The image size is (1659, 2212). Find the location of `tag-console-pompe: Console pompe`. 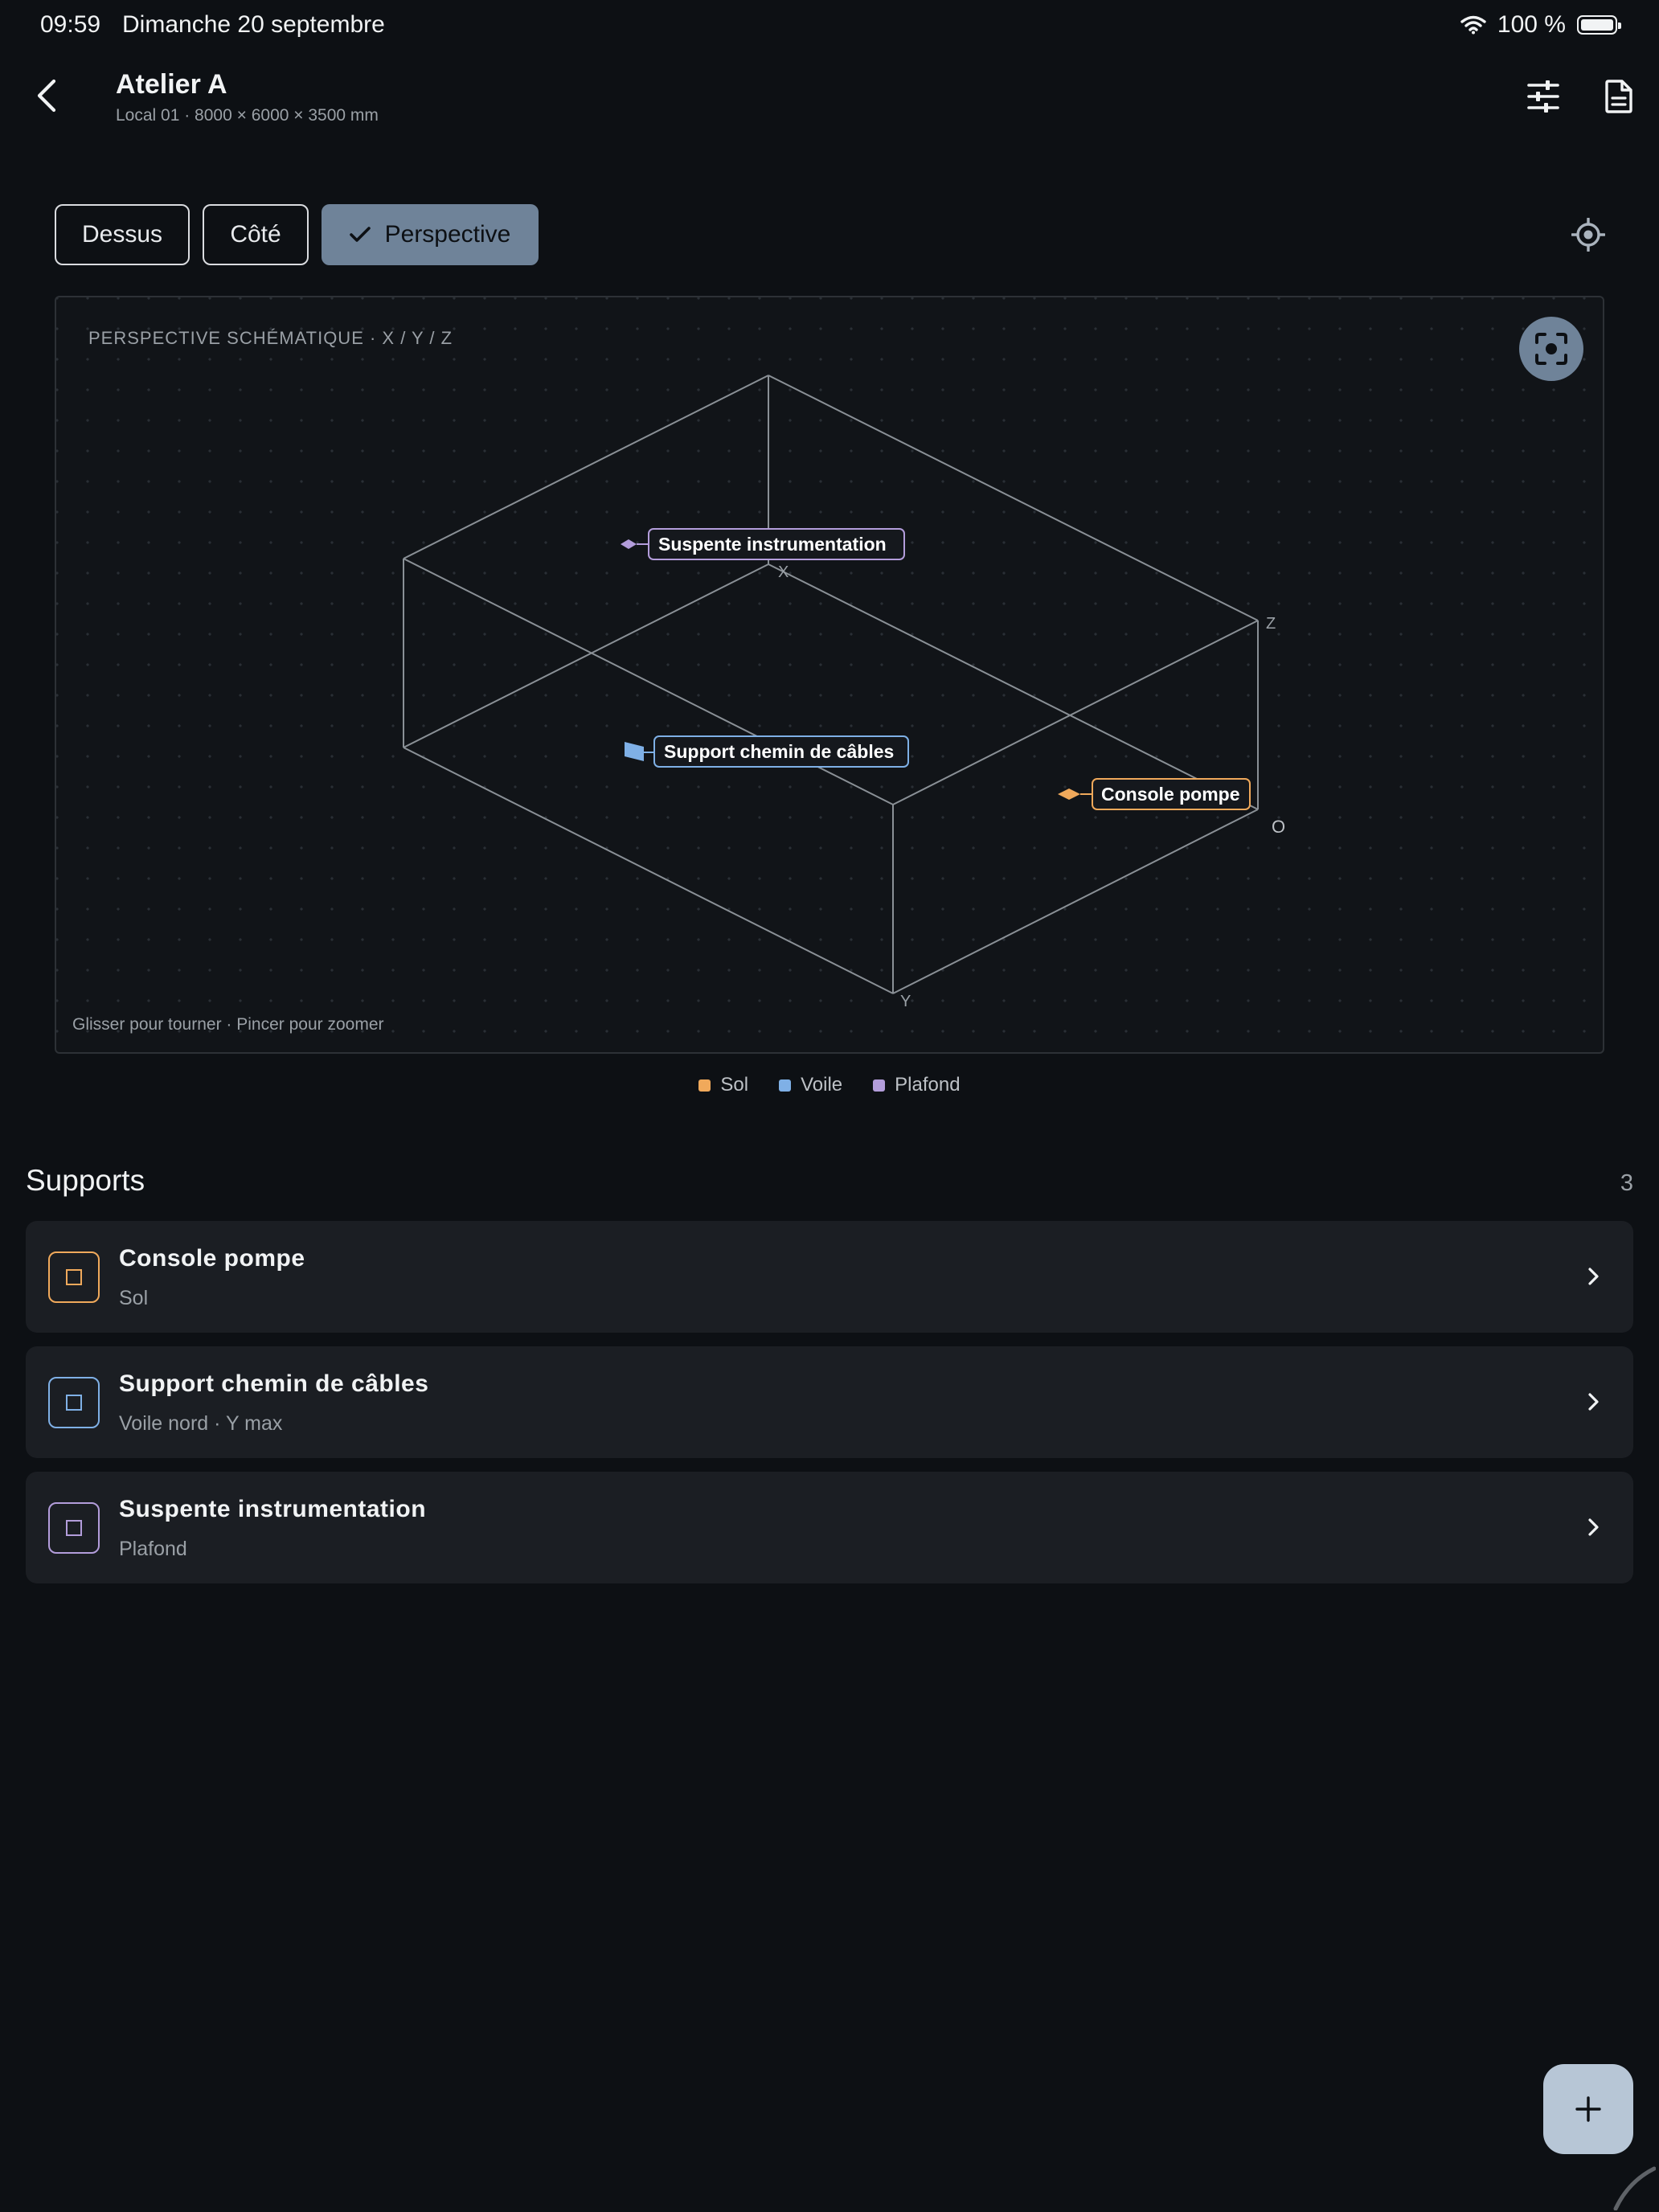

tag-console-pompe: Console pompe is located at coordinates (1154, 794).